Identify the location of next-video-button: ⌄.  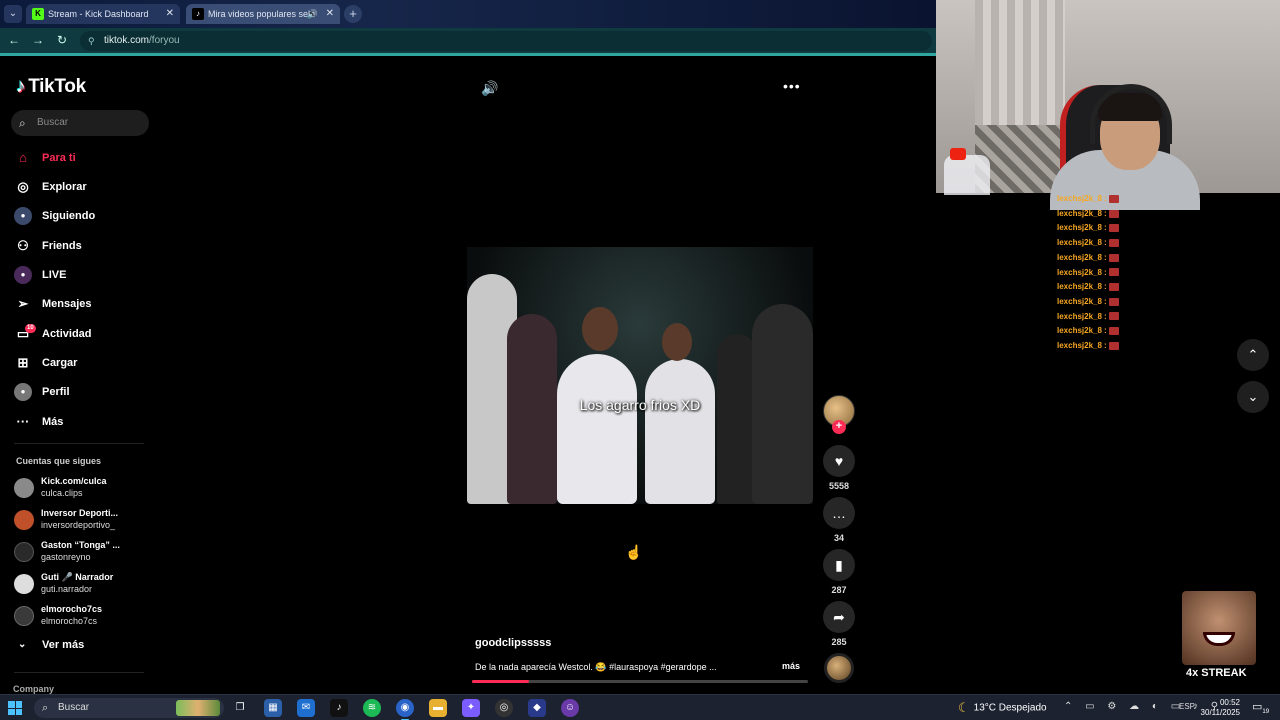
(1253, 397).